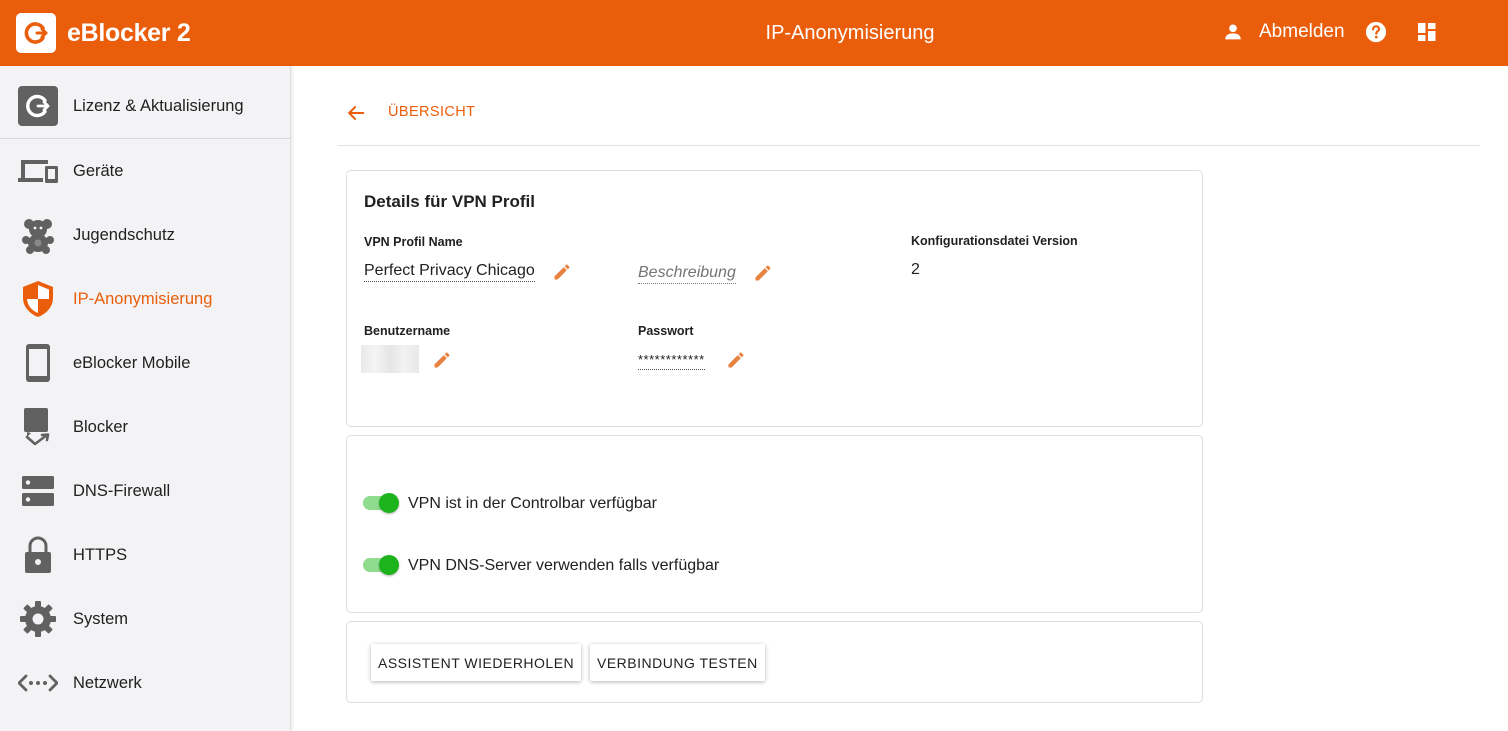  Describe the element at coordinates (38, 363) in the screenshot. I see `phone-icon` at that location.